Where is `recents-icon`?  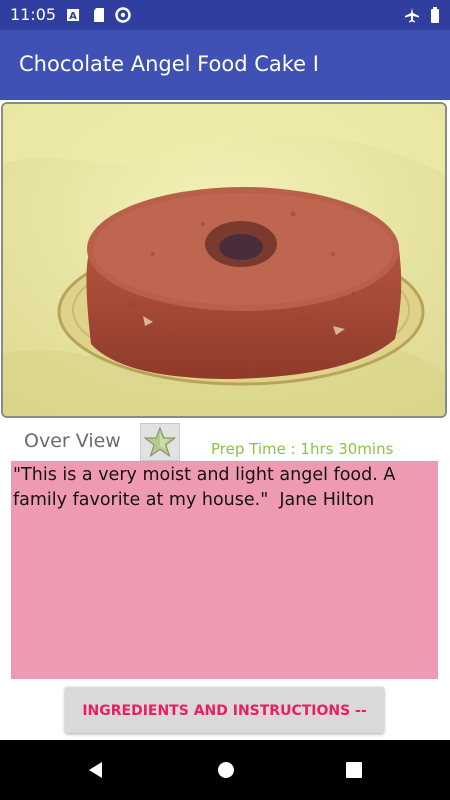
recents-icon is located at coordinates (354, 770).